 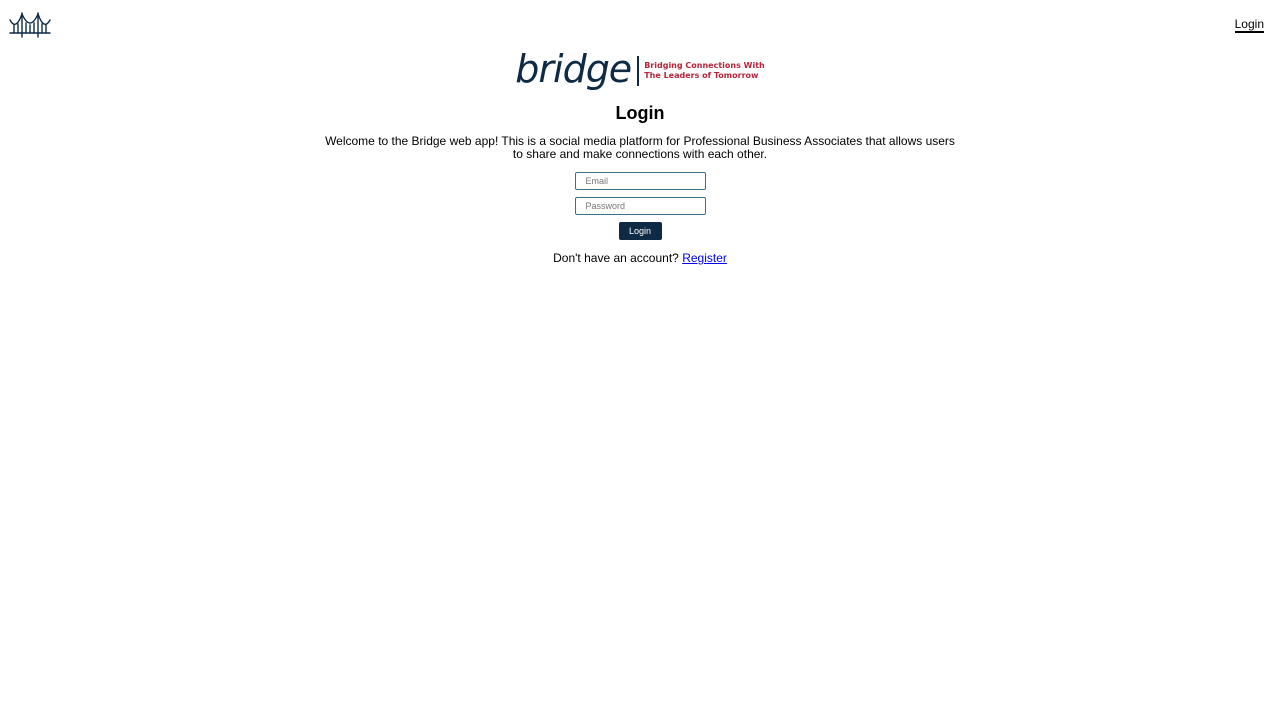 What do you see at coordinates (640, 113) in the screenshot?
I see `page-title: Login` at bounding box center [640, 113].